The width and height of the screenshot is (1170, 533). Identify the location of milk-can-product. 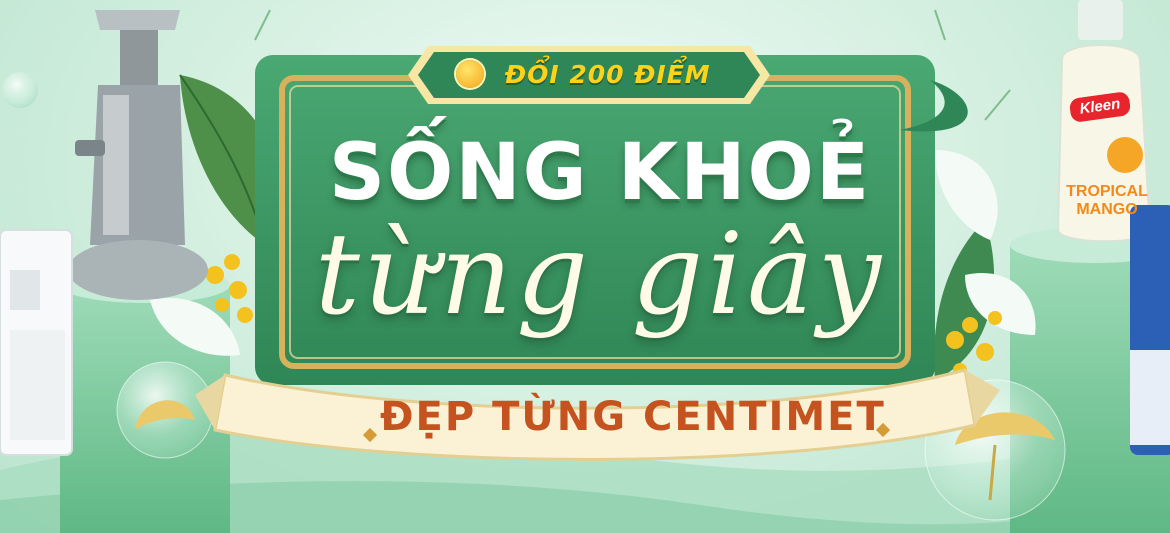
(1150, 330).